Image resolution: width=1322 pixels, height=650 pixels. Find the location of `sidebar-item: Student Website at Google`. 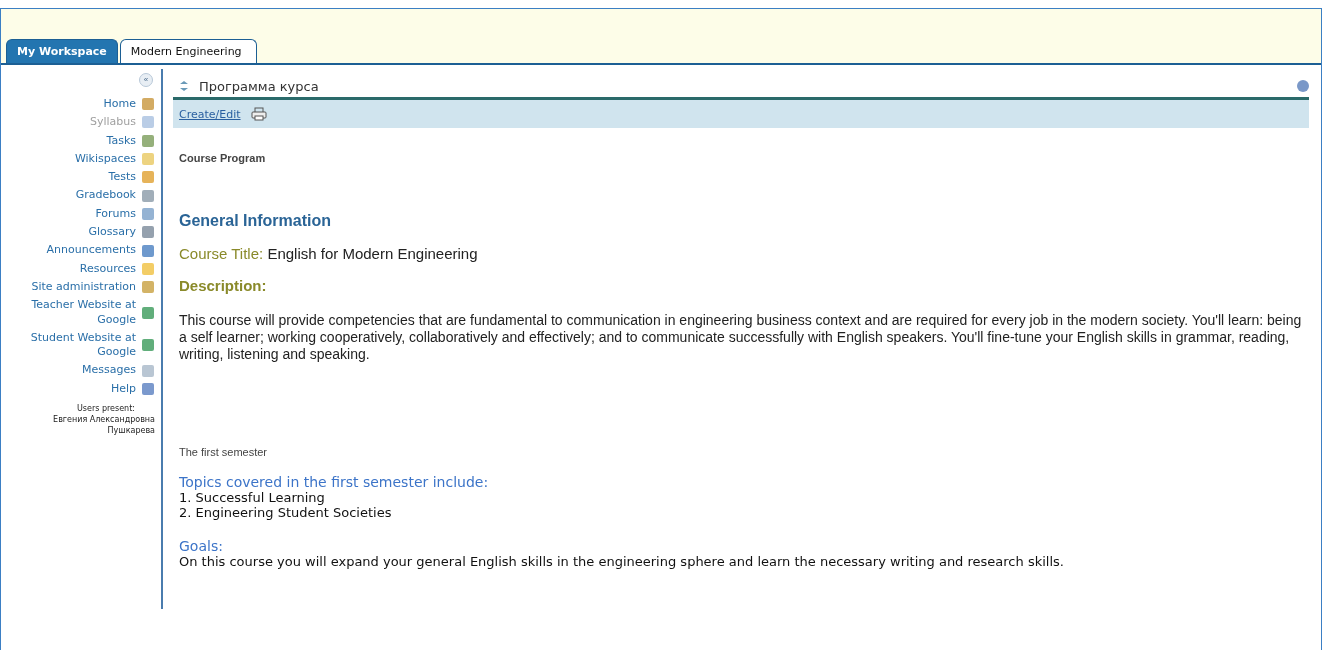

sidebar-item: Student Website at Google is located at coordinates (76, 345).